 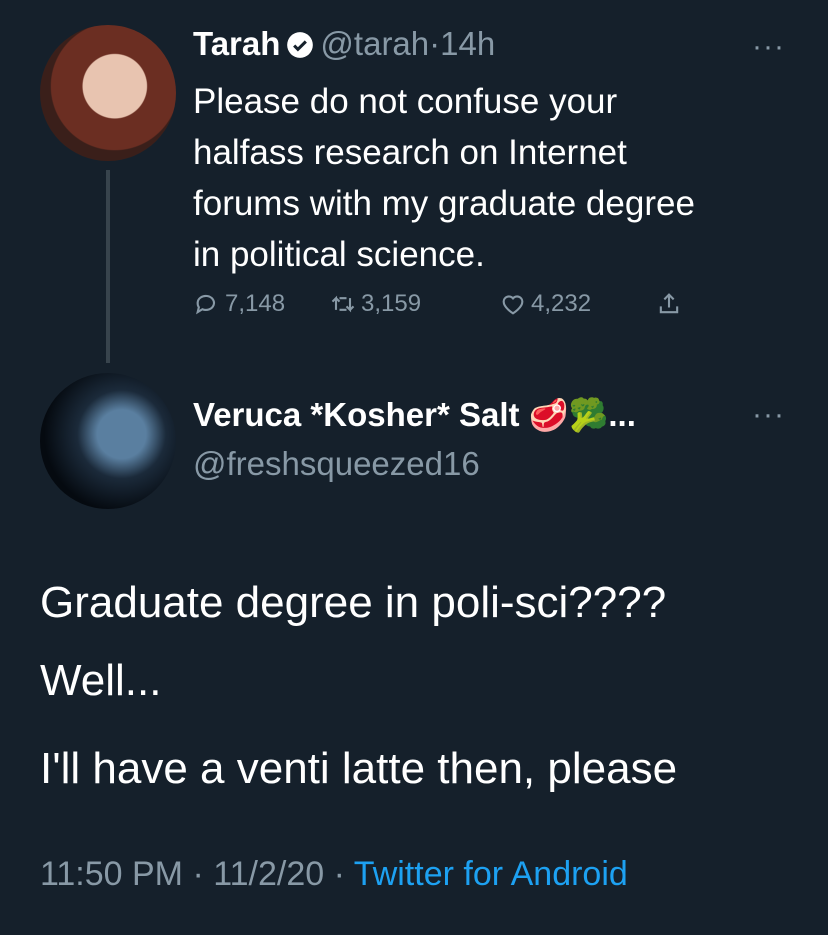 I want to click on share-button, so click(x=671, y=304).